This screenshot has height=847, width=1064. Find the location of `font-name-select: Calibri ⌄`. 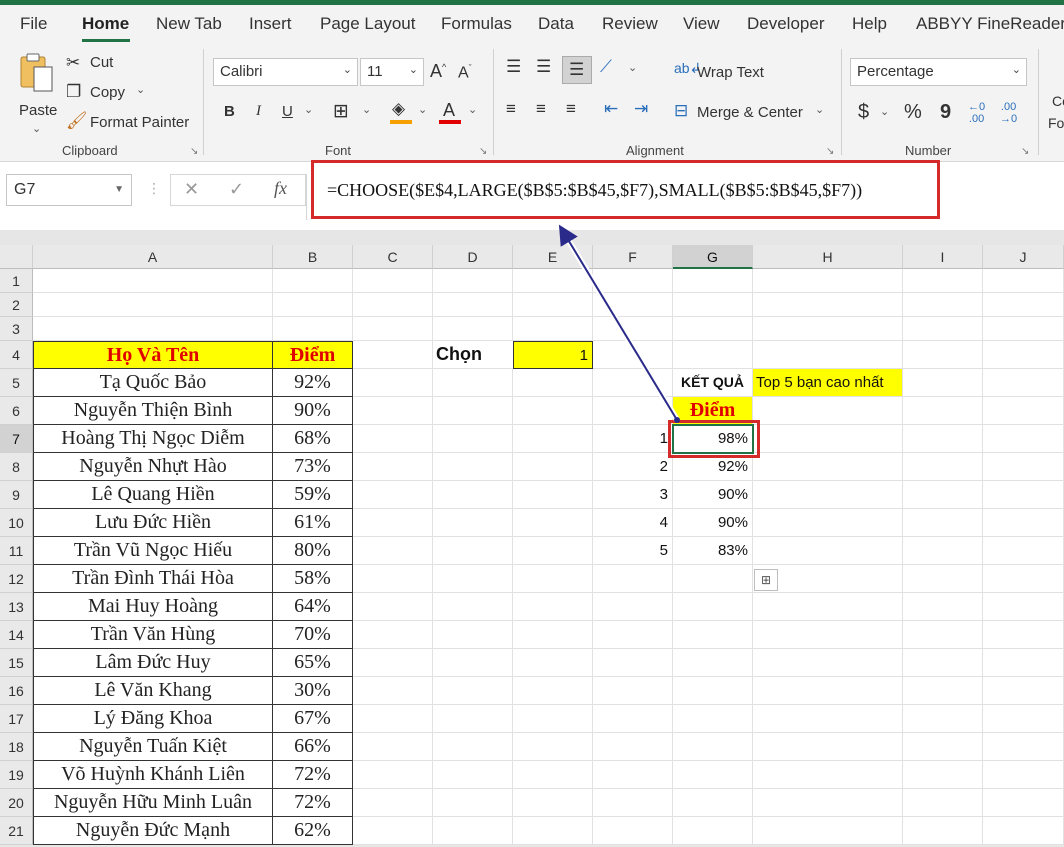

font-name-select: Calibri ⌄ is located at coordinates (285, 72).